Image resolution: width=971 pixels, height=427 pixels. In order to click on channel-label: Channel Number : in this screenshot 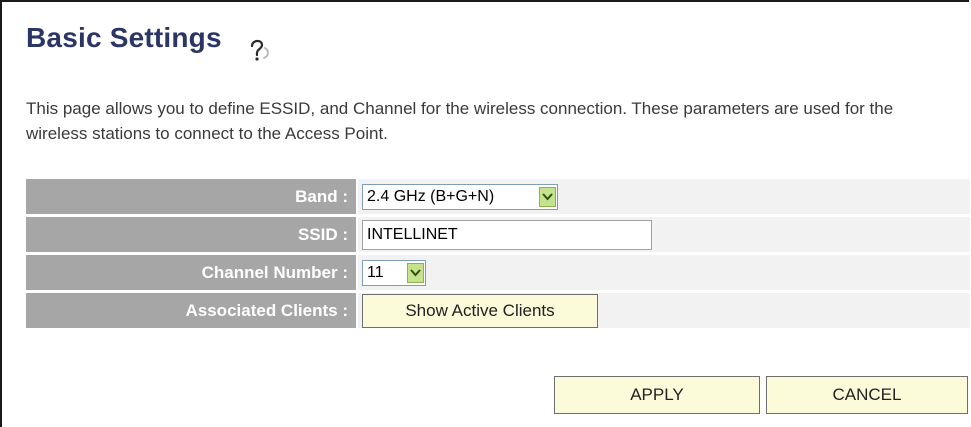, I will do `click(192, 272)`.